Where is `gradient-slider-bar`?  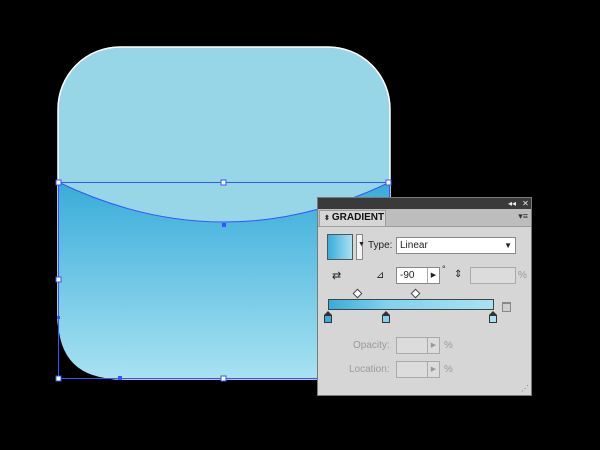
gradient-slider-bar is located at coordinates (411, 304).